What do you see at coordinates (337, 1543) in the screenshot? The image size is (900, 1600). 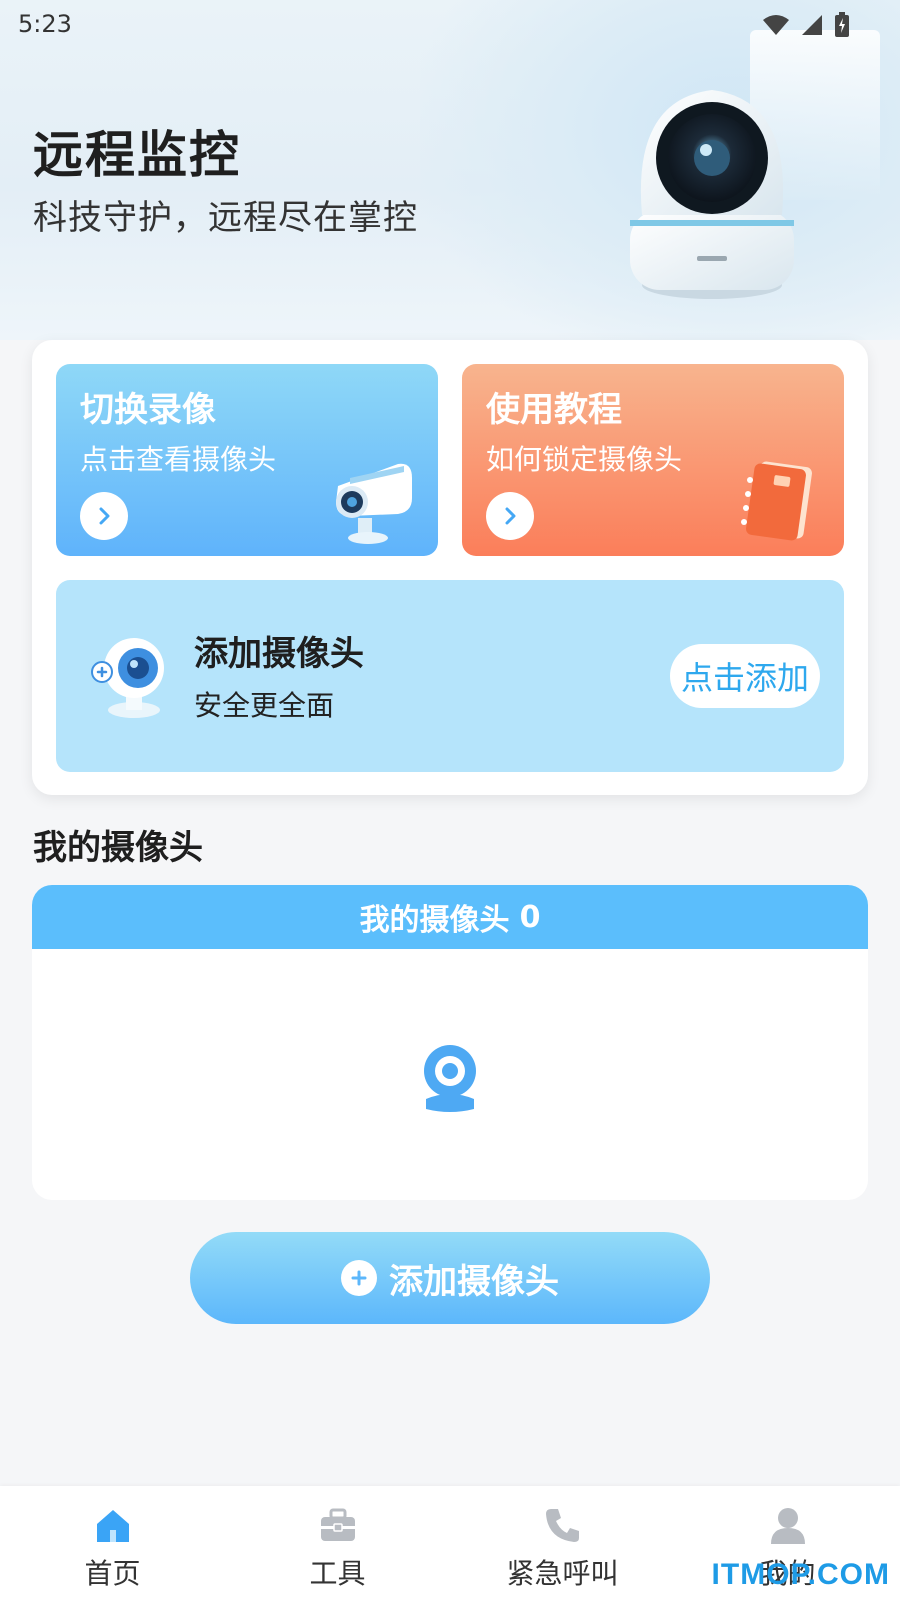 I see `nav-tools: 工具` at bounding box center [337, 1543].